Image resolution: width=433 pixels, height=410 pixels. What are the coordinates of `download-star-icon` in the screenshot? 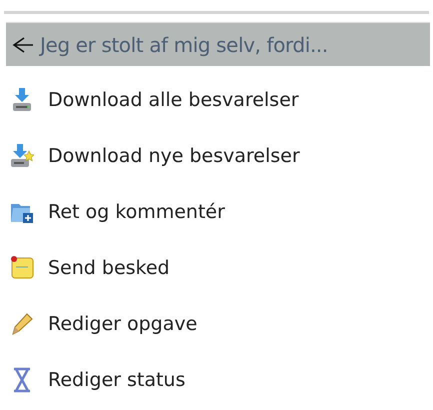 It's located at (22, 156).